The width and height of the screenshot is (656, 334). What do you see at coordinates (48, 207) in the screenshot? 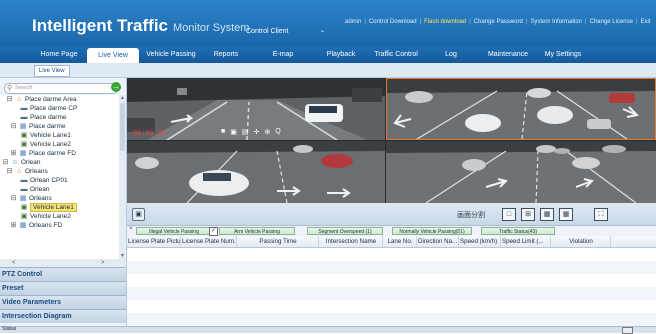
I see `tree-node-selected: ▣ Vehicle Lane1` at bounding box center [48, 207].